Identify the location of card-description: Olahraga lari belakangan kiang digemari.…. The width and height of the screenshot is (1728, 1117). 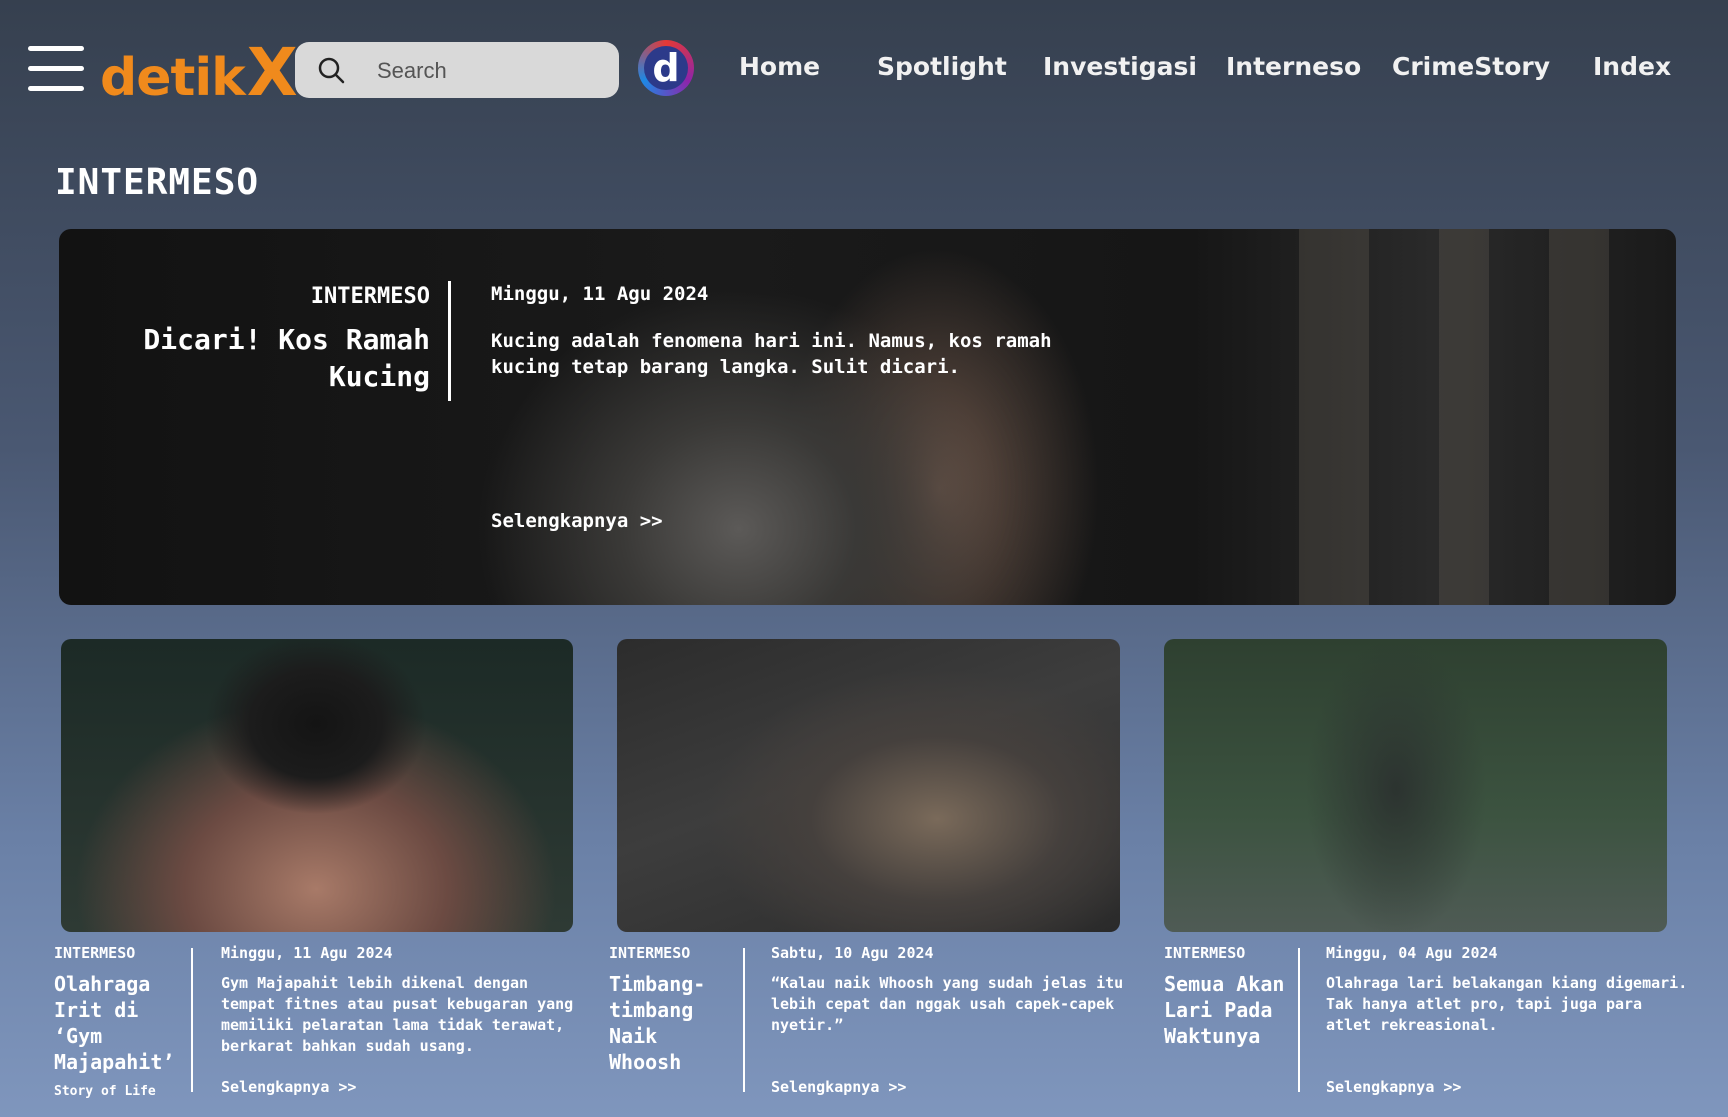
(1507, 1004).